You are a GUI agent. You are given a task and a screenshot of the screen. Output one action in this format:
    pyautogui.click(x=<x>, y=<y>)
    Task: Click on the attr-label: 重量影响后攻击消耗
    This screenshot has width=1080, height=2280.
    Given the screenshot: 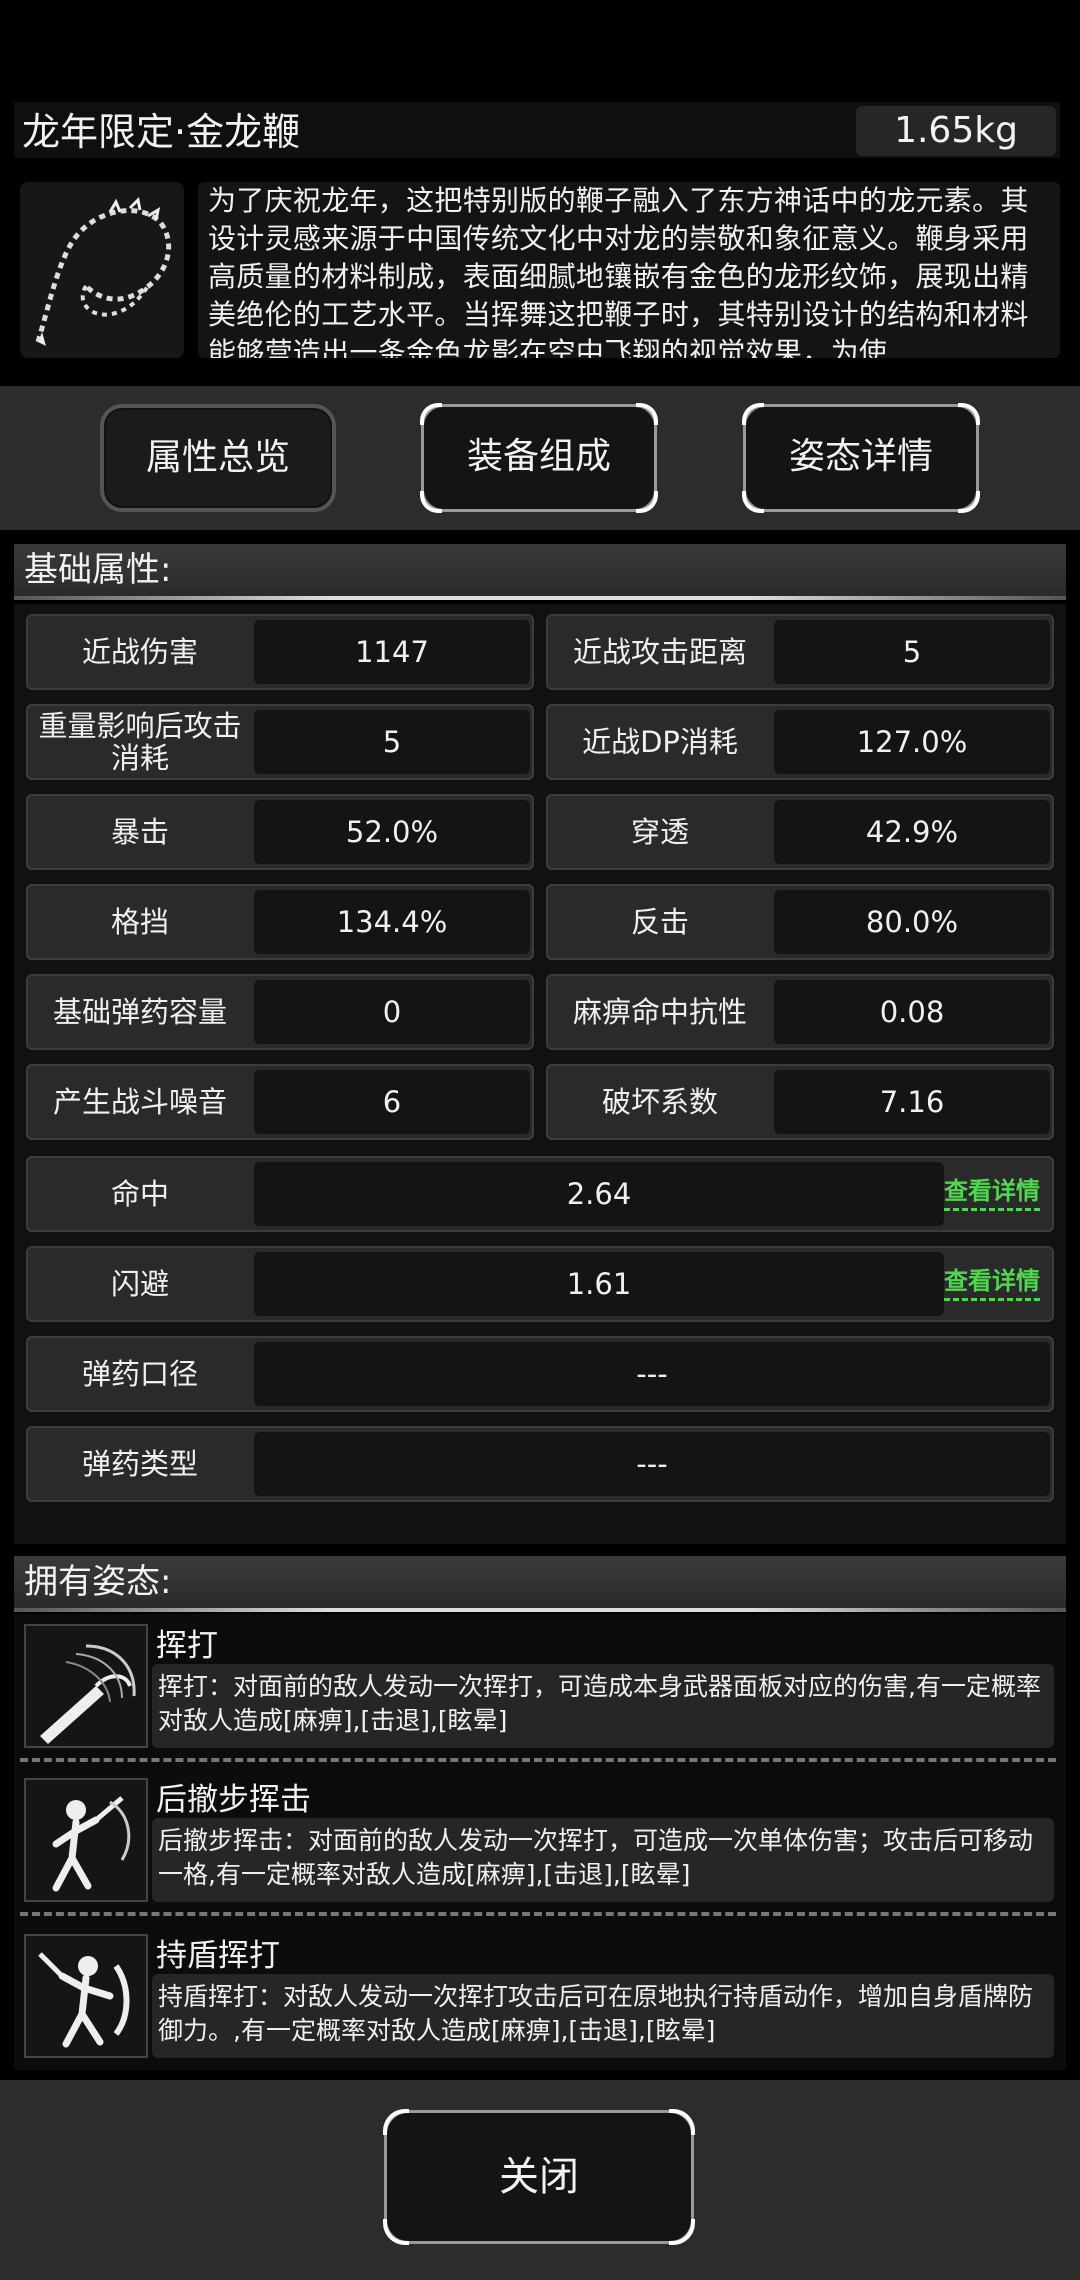 What is the action you would take?
    pyautogui.click(x=140, y=742)
    